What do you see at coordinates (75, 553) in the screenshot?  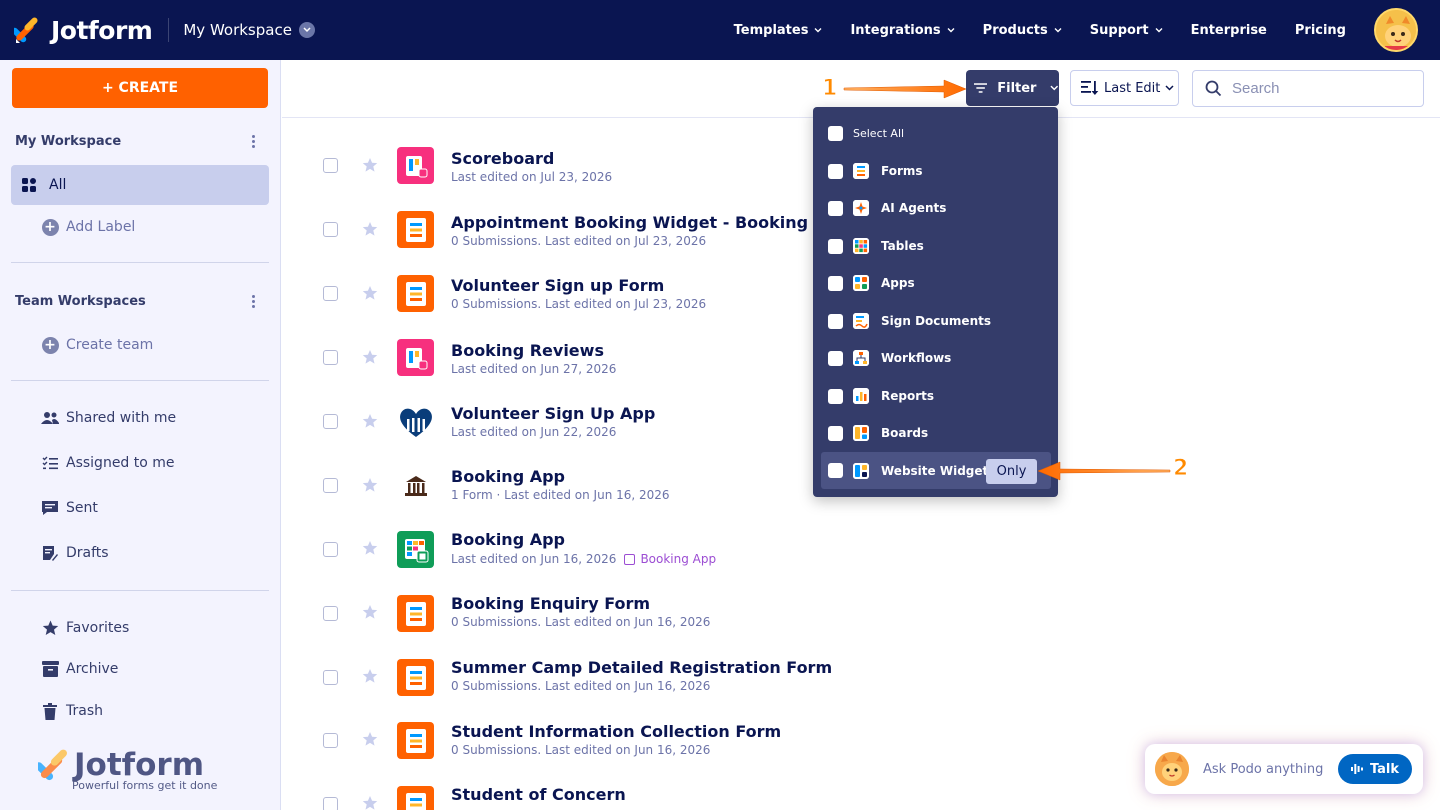 I see `sidebar-item-drafts: Drafts` at bounding box center [75, 553].